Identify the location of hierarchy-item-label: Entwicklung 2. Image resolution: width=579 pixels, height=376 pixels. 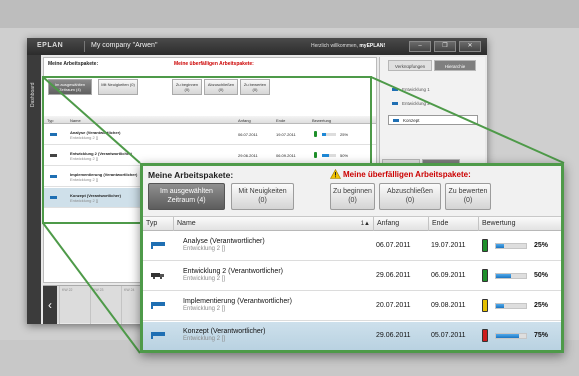
(416, 103).